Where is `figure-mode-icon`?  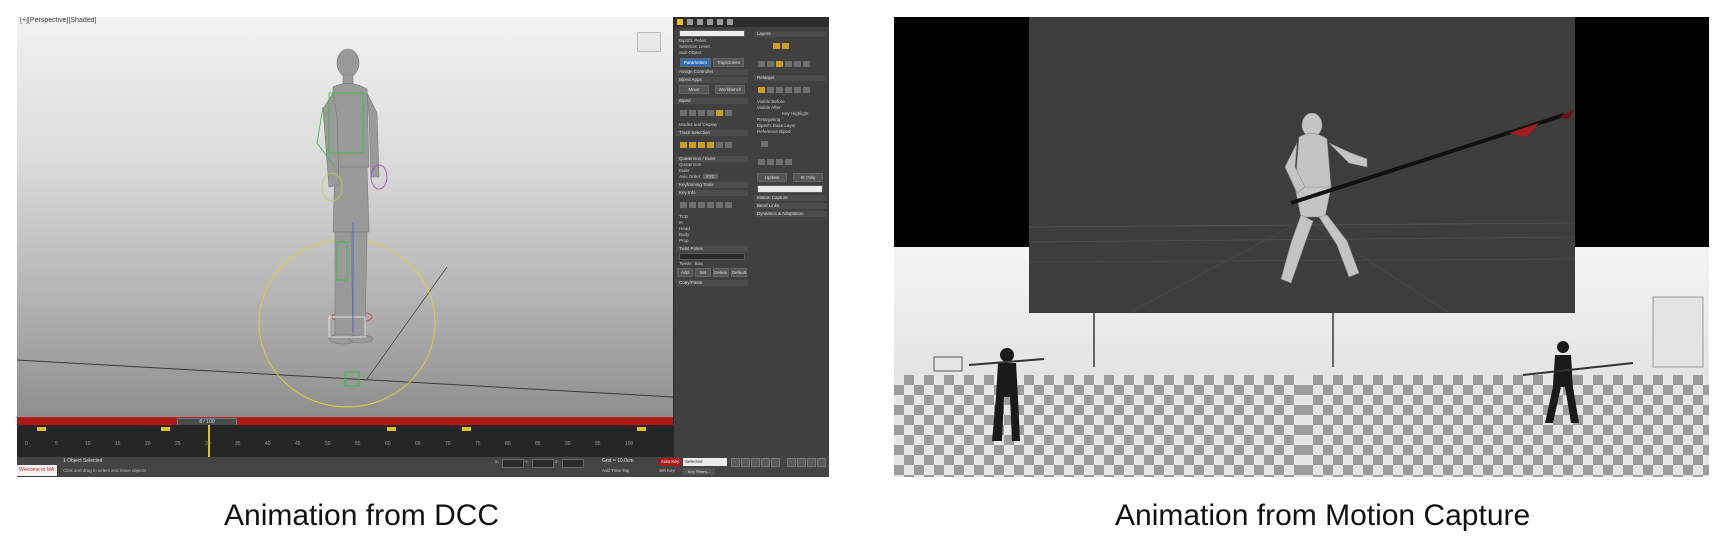
figure-mode-icon is located at coordinates (683, 113).